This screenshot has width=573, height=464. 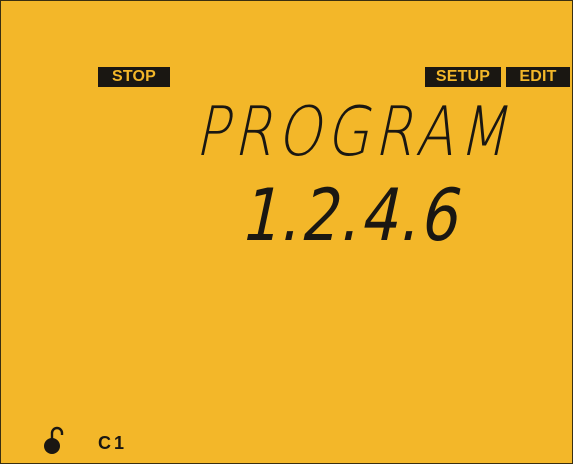 I want to click on channel-indicator: C1, so click(x=113, y=443).